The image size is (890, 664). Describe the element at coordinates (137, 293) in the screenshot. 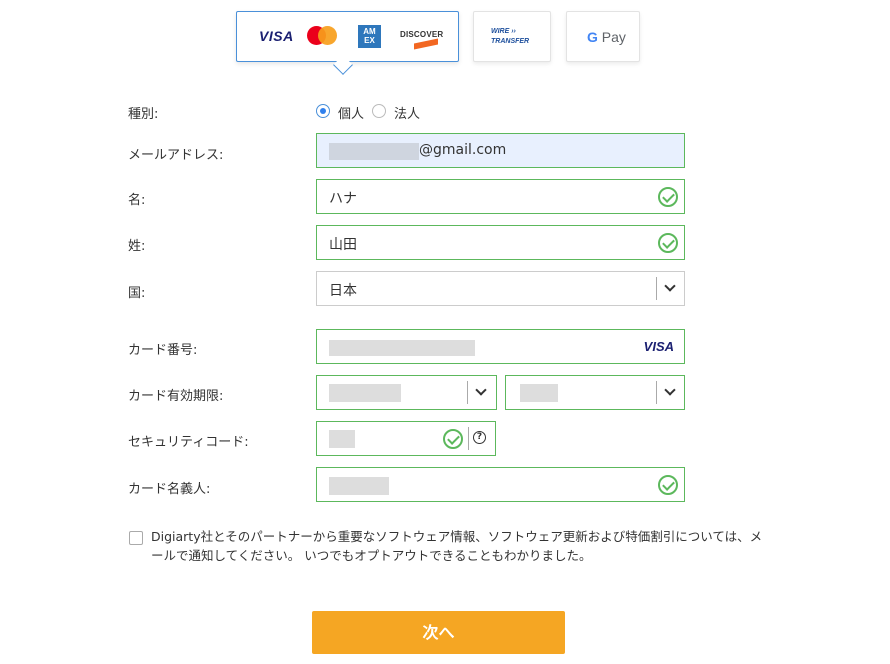

I see `country-label: 国:` at that location.